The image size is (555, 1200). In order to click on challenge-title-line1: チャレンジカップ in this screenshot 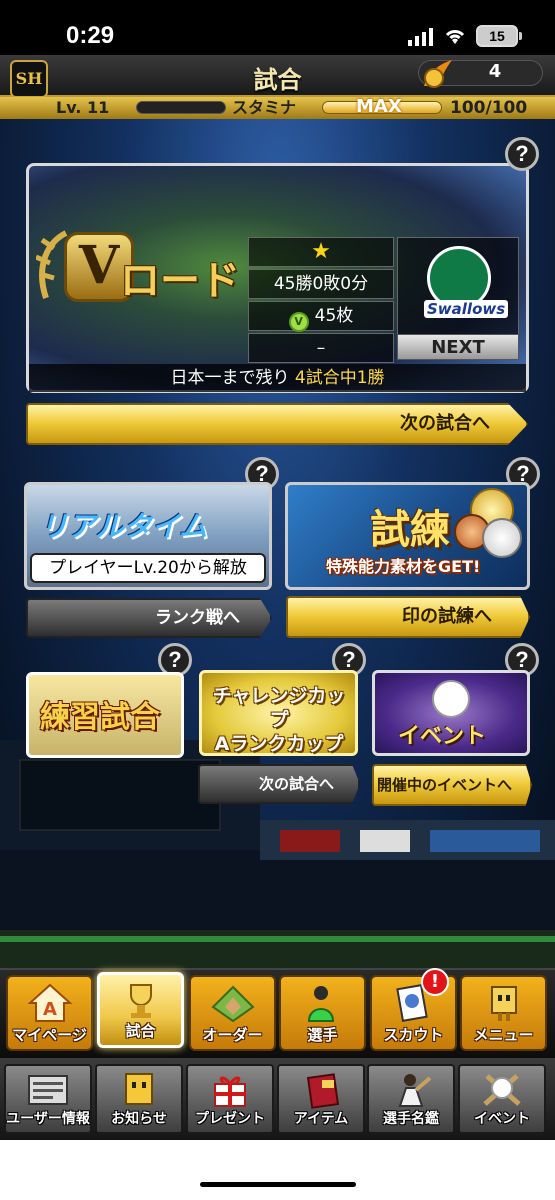, I will do `click(279, 708)`.